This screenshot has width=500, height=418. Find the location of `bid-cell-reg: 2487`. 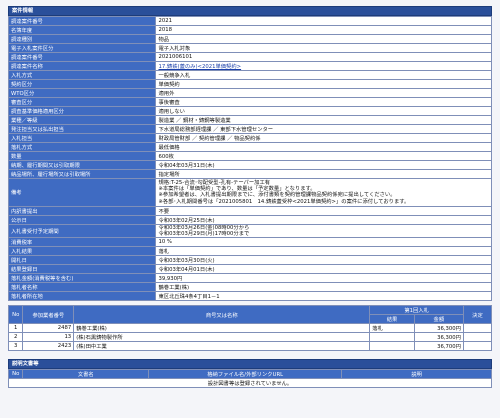

bid-cell-reg: 2487 is located at coordinates (48, 328).